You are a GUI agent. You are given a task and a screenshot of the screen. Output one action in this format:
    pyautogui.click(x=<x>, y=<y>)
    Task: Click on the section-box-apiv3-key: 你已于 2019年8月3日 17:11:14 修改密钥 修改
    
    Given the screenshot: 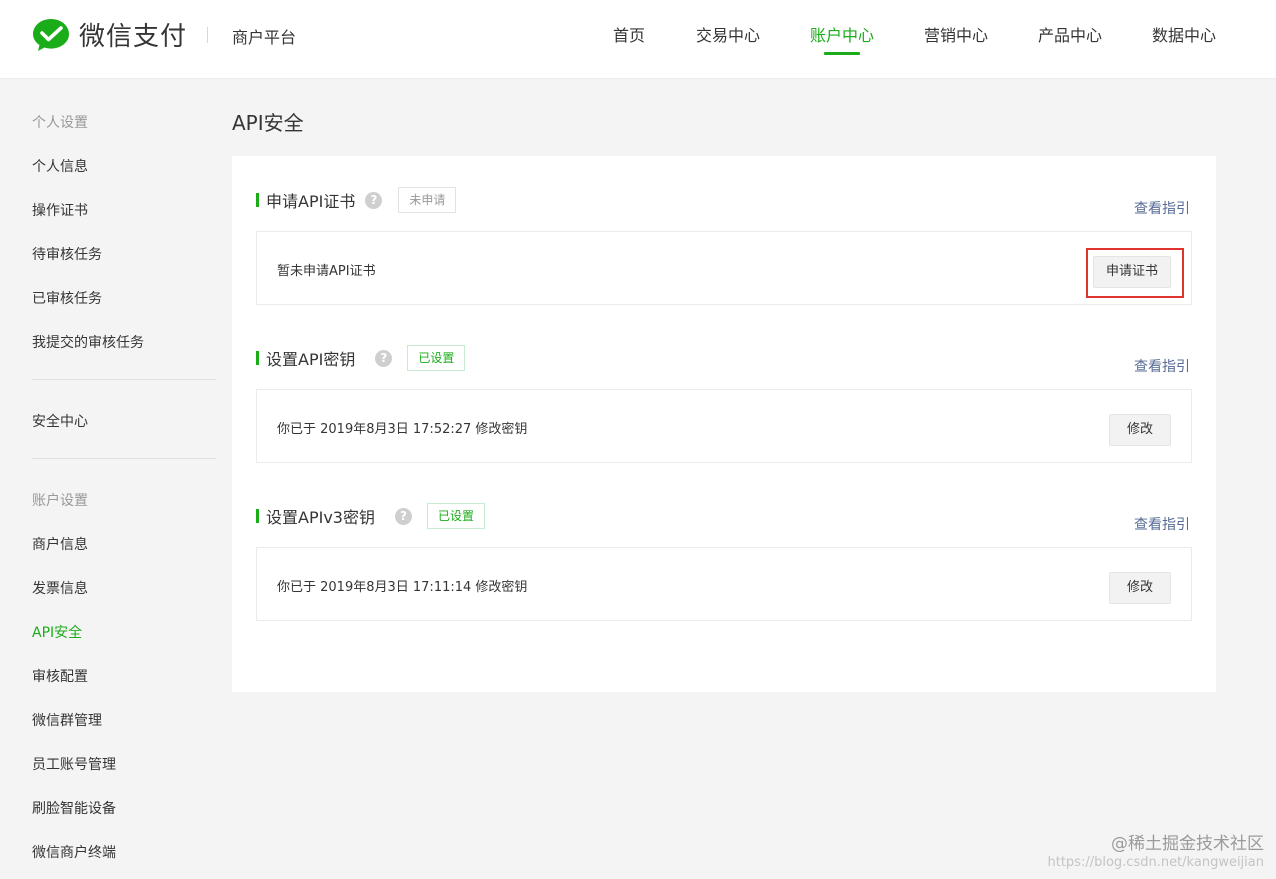 What is the action you would take?
    pyautogui.click(x=724, y=584)
    